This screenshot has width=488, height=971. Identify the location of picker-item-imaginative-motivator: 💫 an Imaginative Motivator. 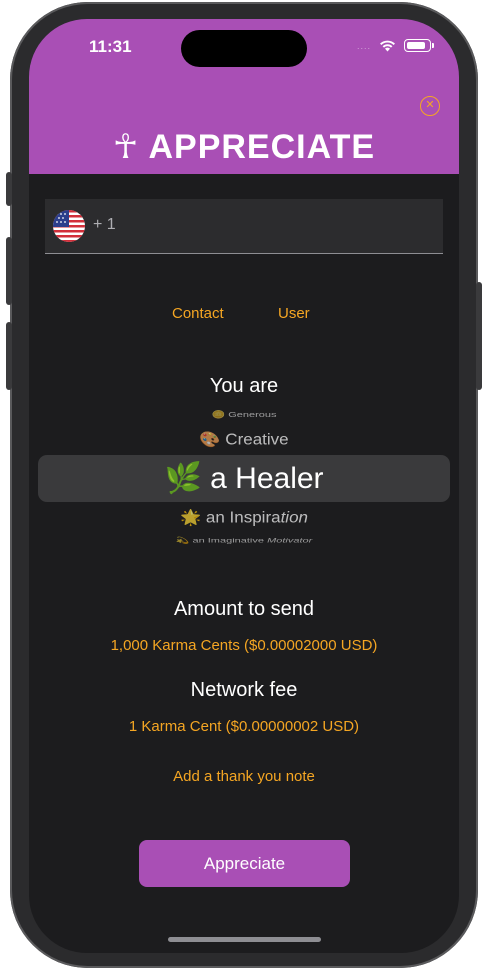
(244, 541).